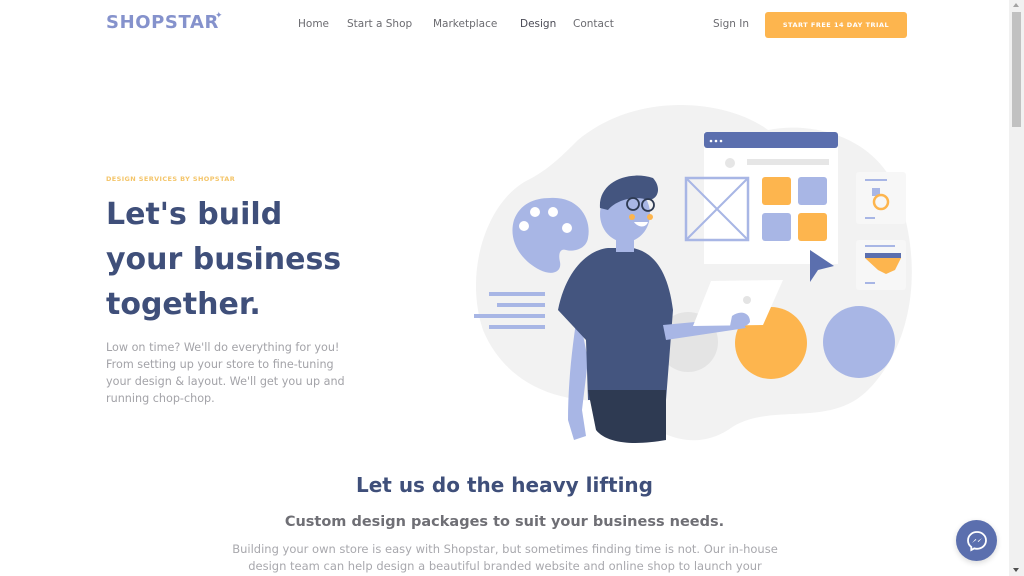 The height and width of the screenshot is (576, 1024). Describe the element at coordinates (881, 198) in the screenshot. I see `ring-card-graphic` at that location.